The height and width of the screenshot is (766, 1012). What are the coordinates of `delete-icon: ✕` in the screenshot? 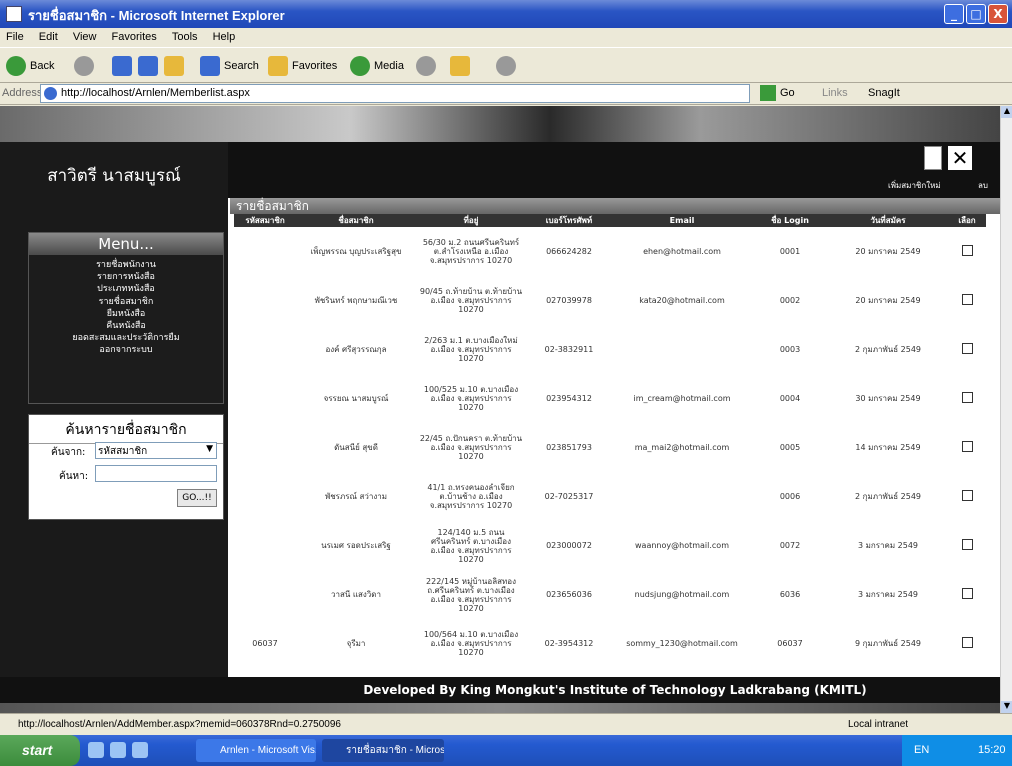 It's located at (960, 158).